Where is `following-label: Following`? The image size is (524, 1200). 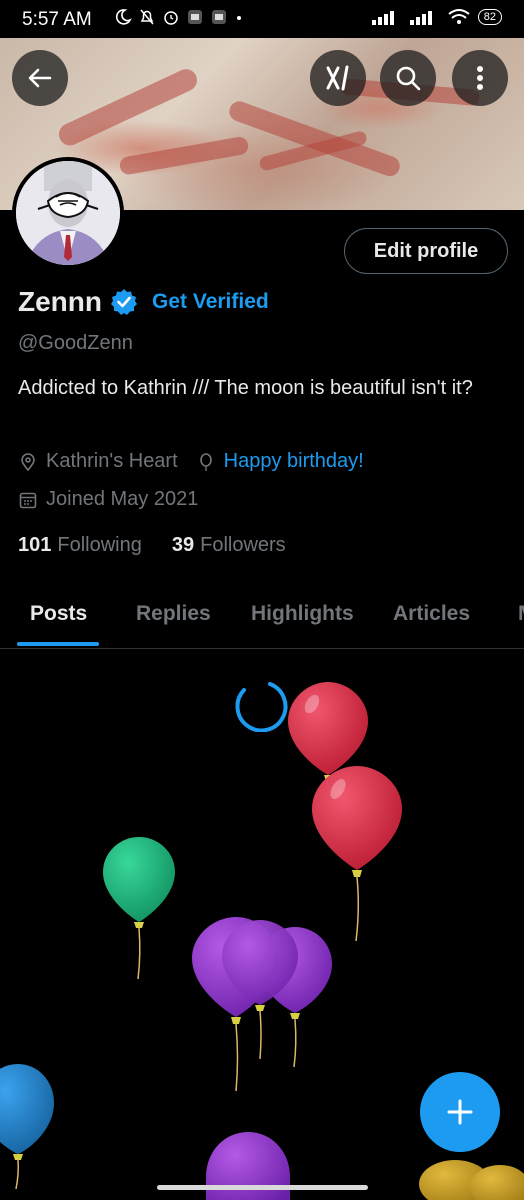
following-label: Following is located at coordinates (99, 545).